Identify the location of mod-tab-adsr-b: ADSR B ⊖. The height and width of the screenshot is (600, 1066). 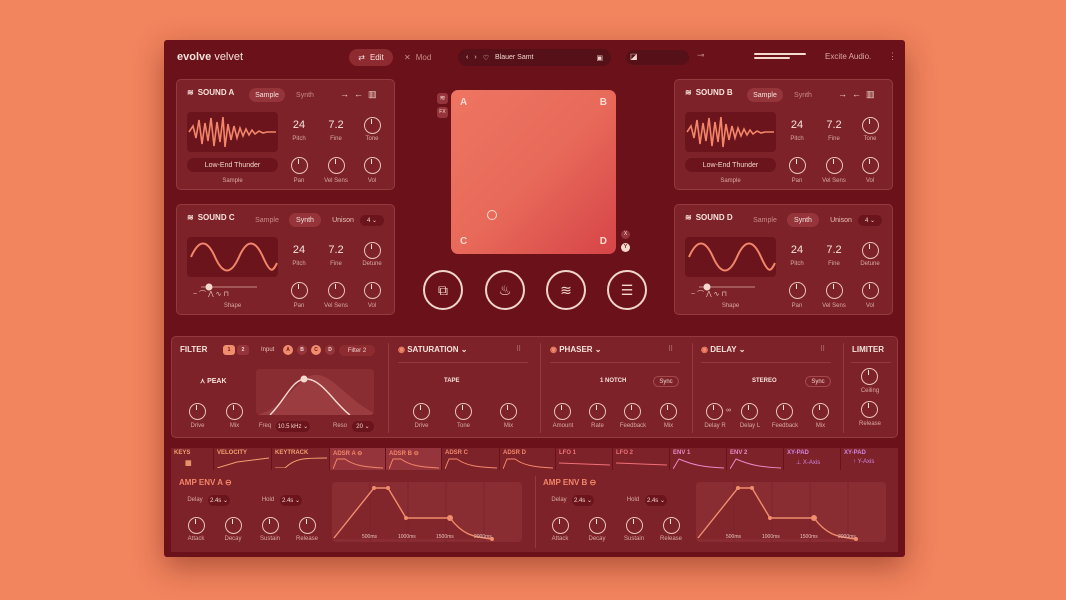
(414, 459).